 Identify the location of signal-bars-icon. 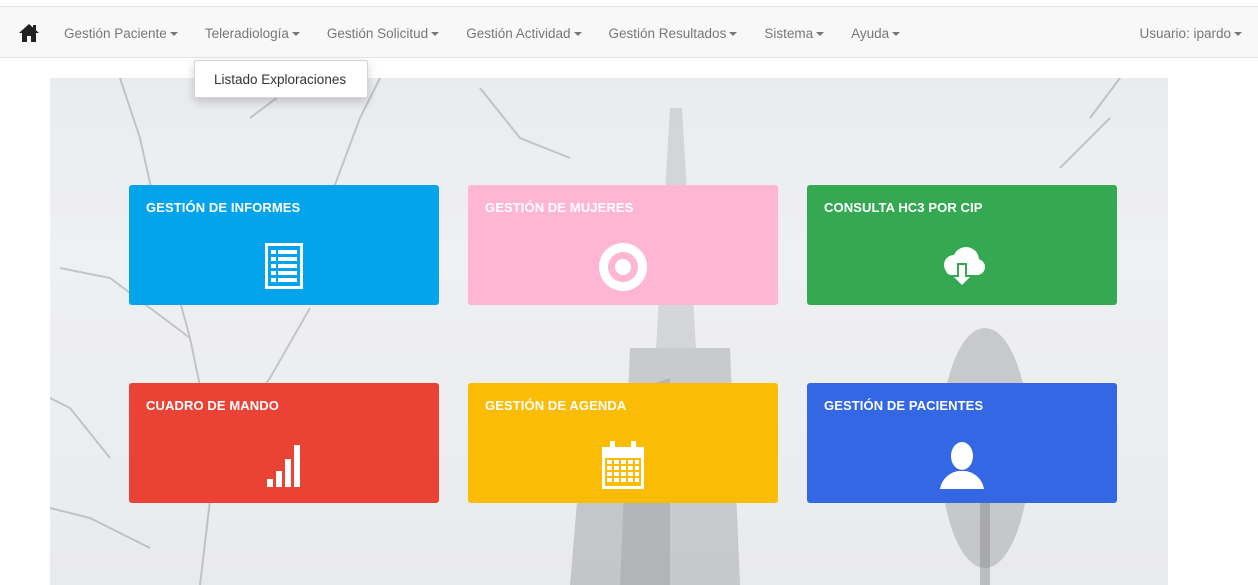
(284, 465).